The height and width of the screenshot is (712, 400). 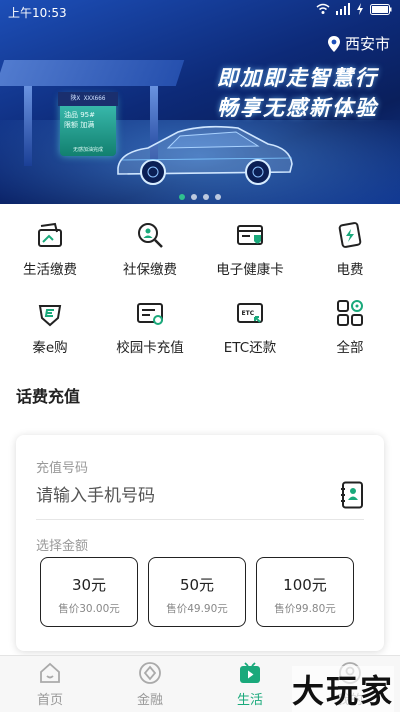 I want to click on phone-input, so click(x=186, y=496).